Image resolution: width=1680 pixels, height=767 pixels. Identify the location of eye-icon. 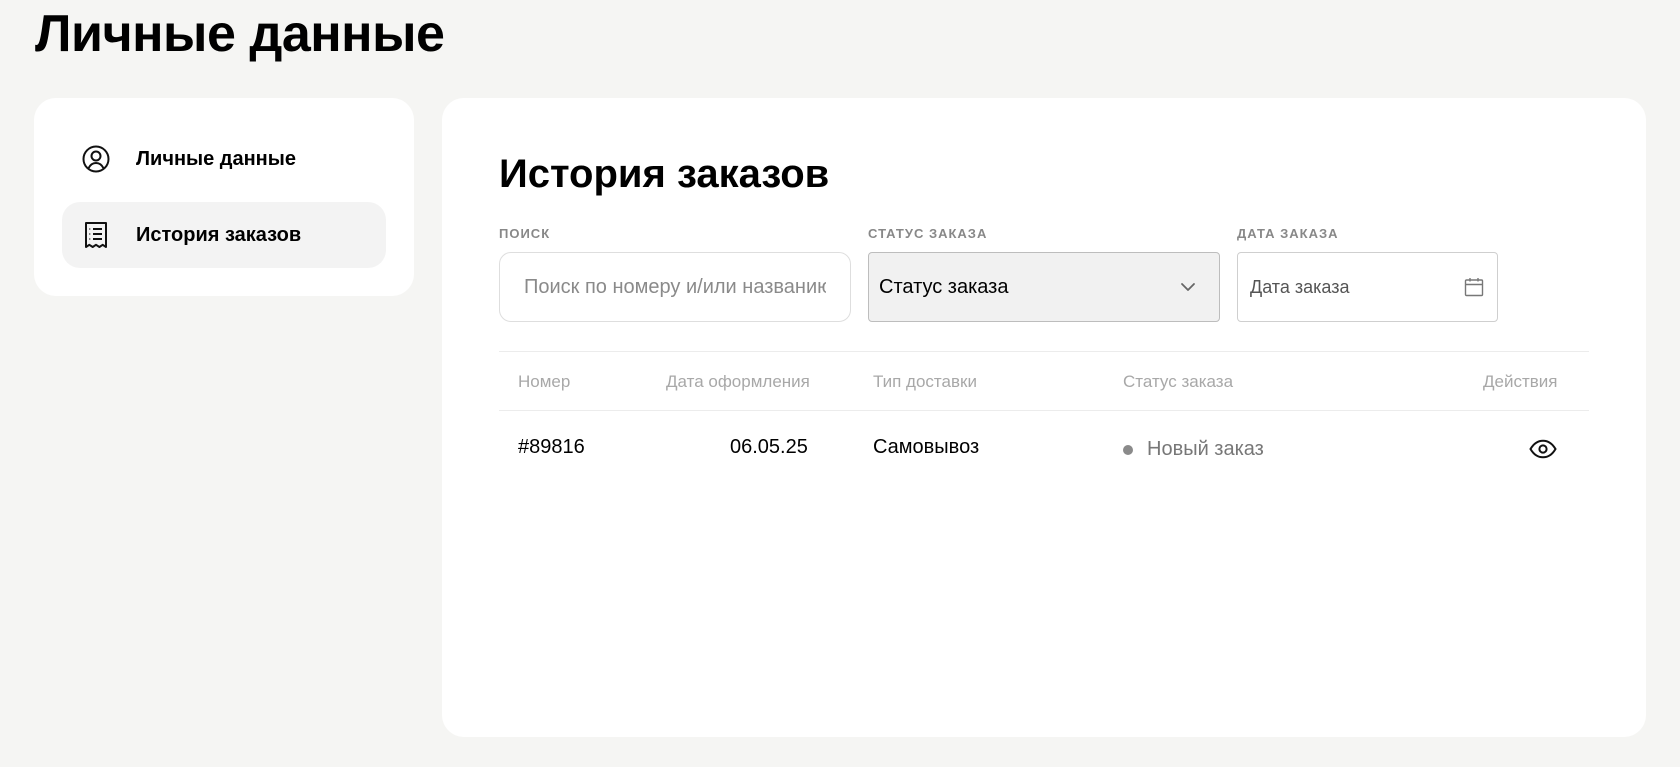
(1543, 449).